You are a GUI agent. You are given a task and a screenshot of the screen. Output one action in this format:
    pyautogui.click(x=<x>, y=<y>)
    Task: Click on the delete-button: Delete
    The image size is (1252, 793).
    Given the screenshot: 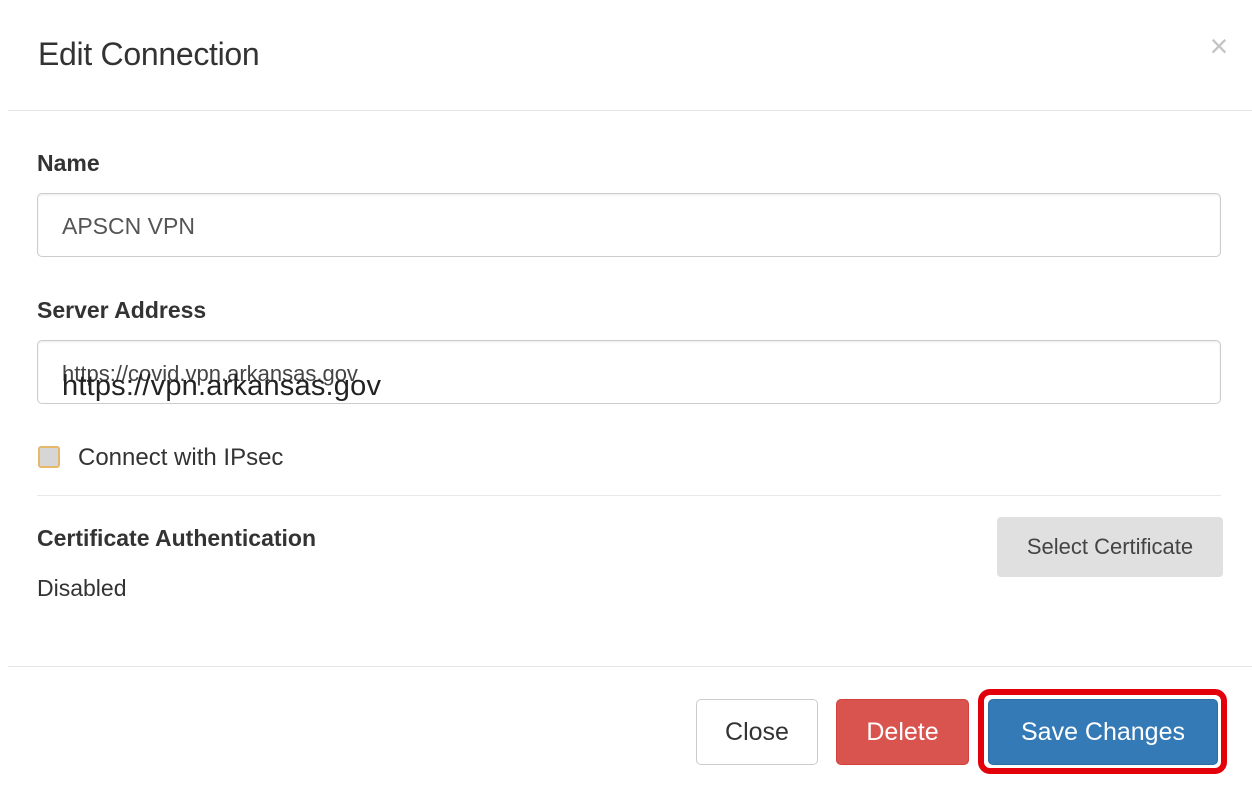 What is the action you would take?
    pyautogui.click(x=902, y=732)
    